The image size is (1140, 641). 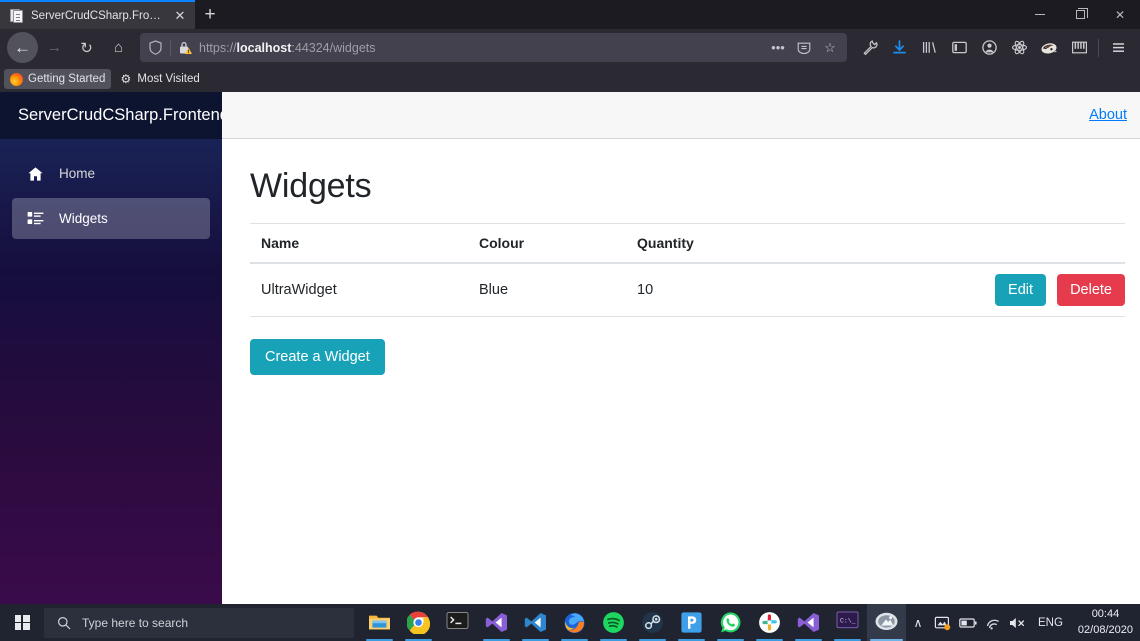 I want to click on taskbar-app-slack, so click(x=769, y=622).